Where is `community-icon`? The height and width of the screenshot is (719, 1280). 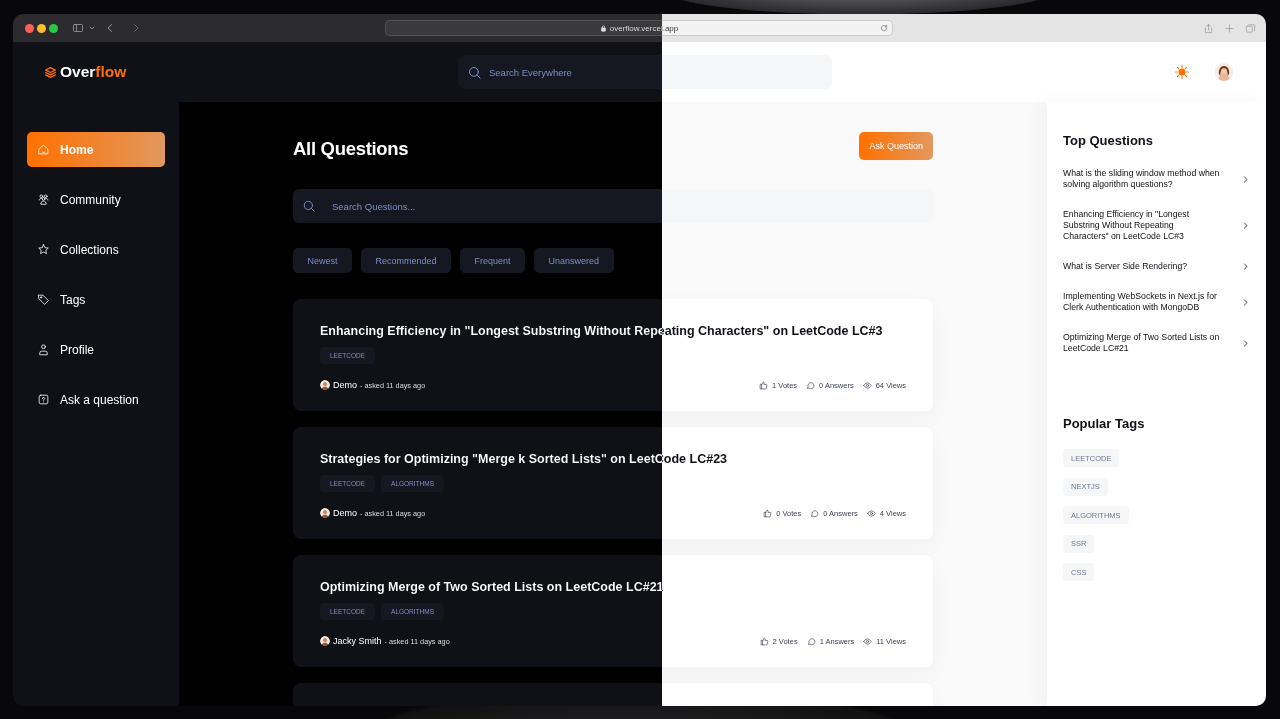
community-icon is located at coordinates (43, 199).